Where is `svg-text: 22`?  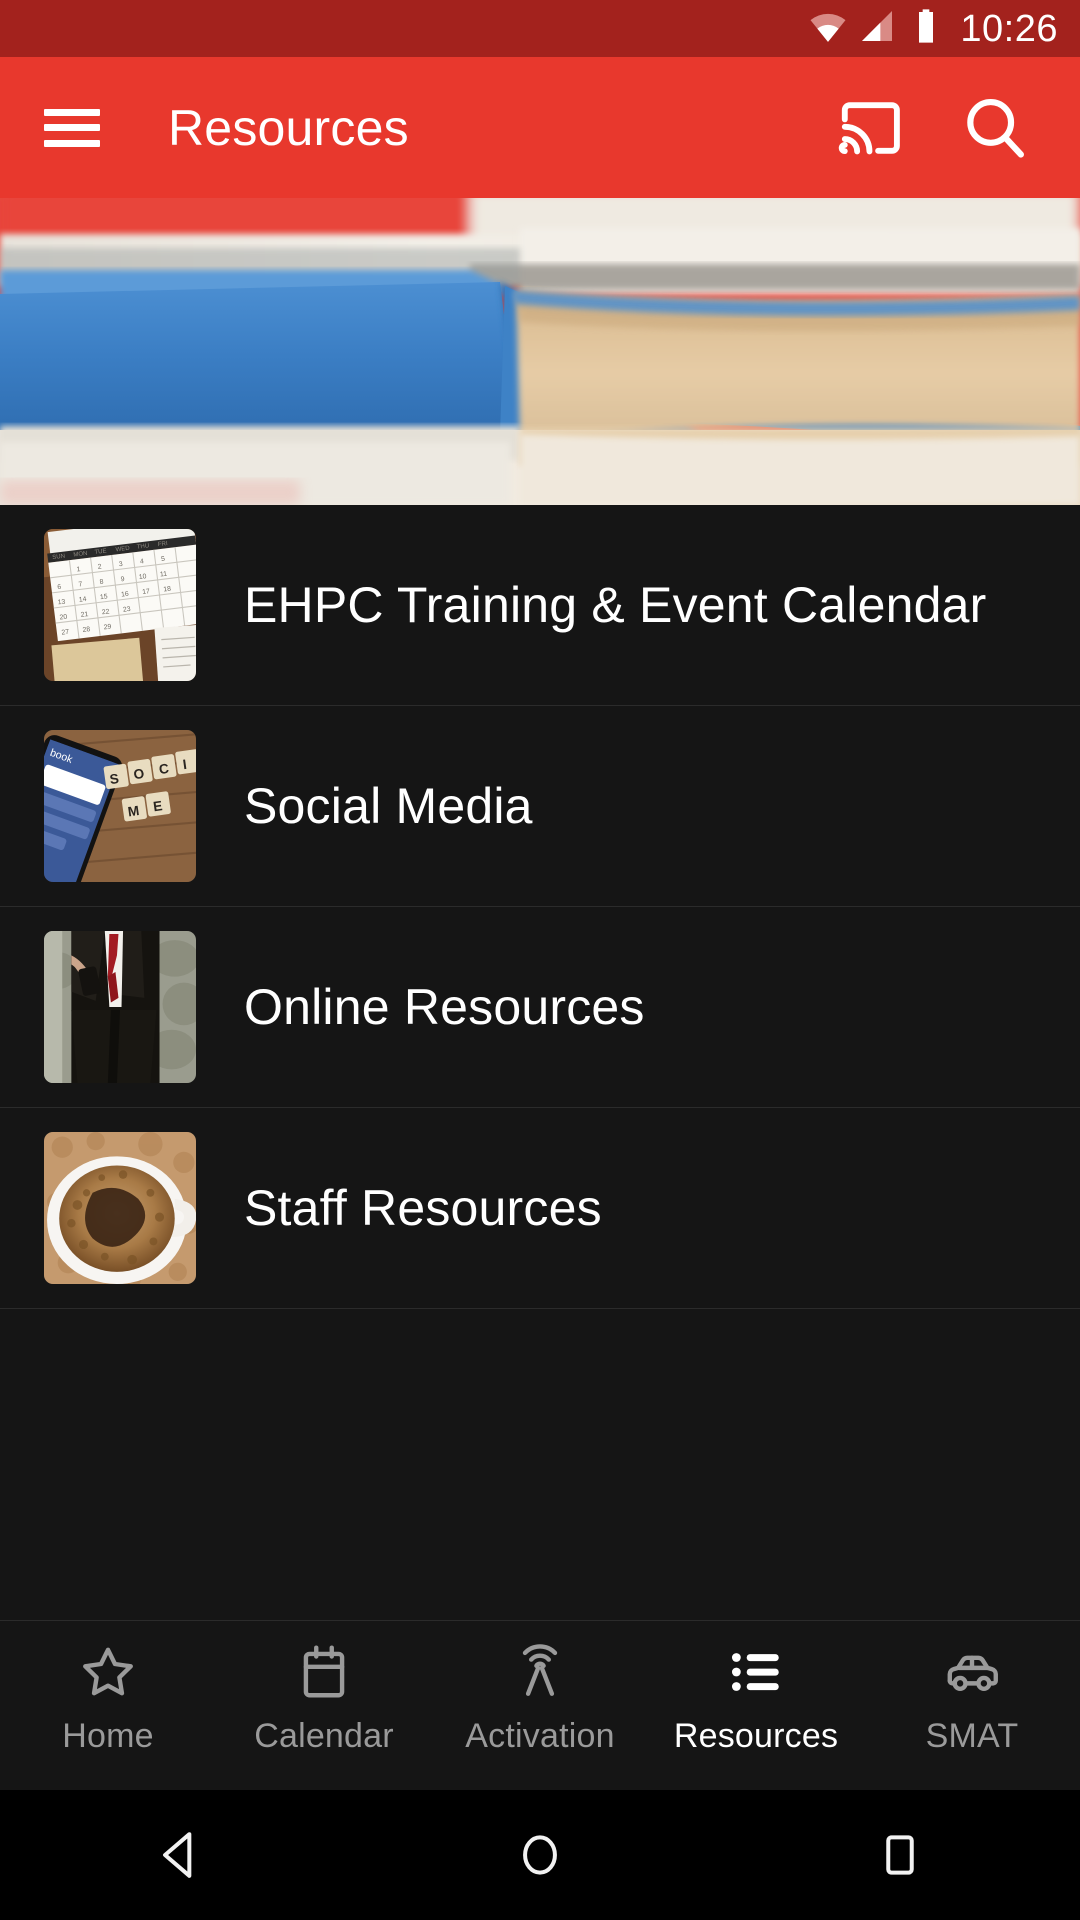 svg-text: 22 is located at coordinates (106, 612).